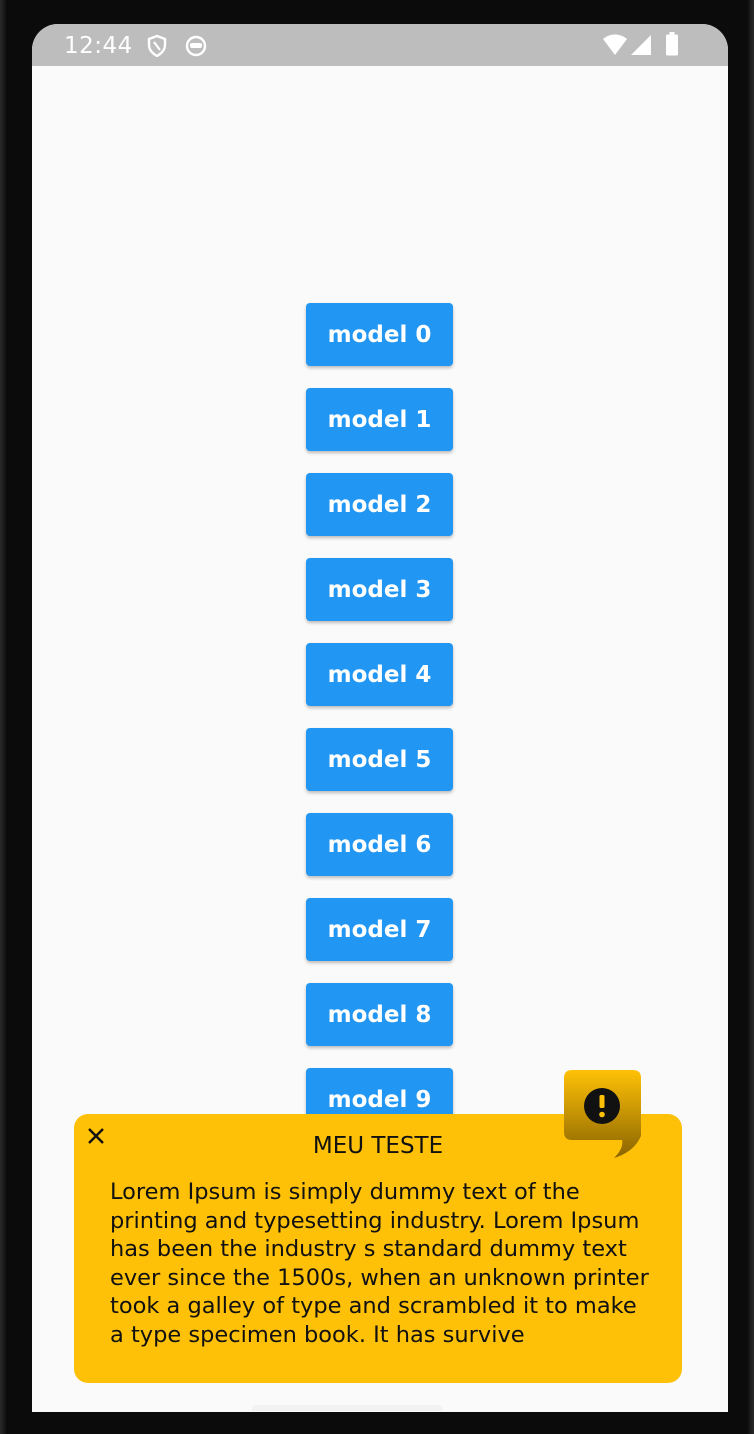 The width and height of the screenshot is (754, 1434). What do you see at coordinates (615, 47) in the screenshot?
I see `wifi-icon` at bounding box center [615, 47].